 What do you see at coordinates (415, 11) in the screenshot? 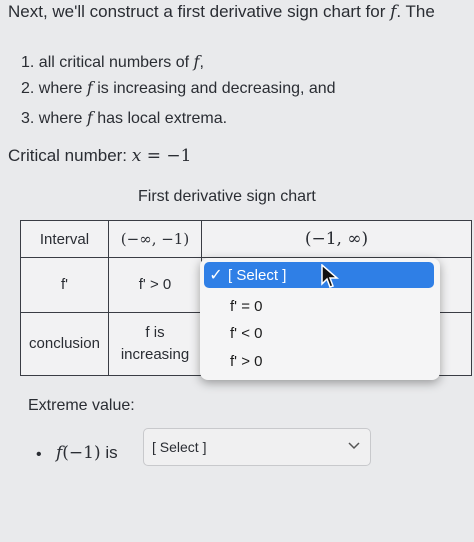
I see `intro-text-after: . The` at bounding box center [415, 11].